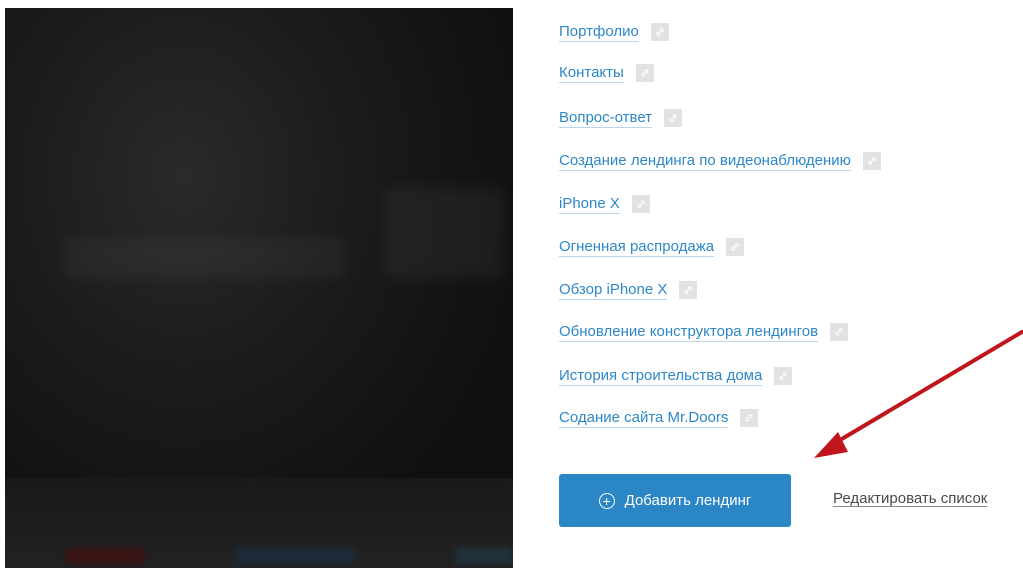 This screenshot has width=1023, height=568. Describe the element at coordinates (613, 290) in the screenshot. I see `page-link: Обзор iPhone X` at that location.